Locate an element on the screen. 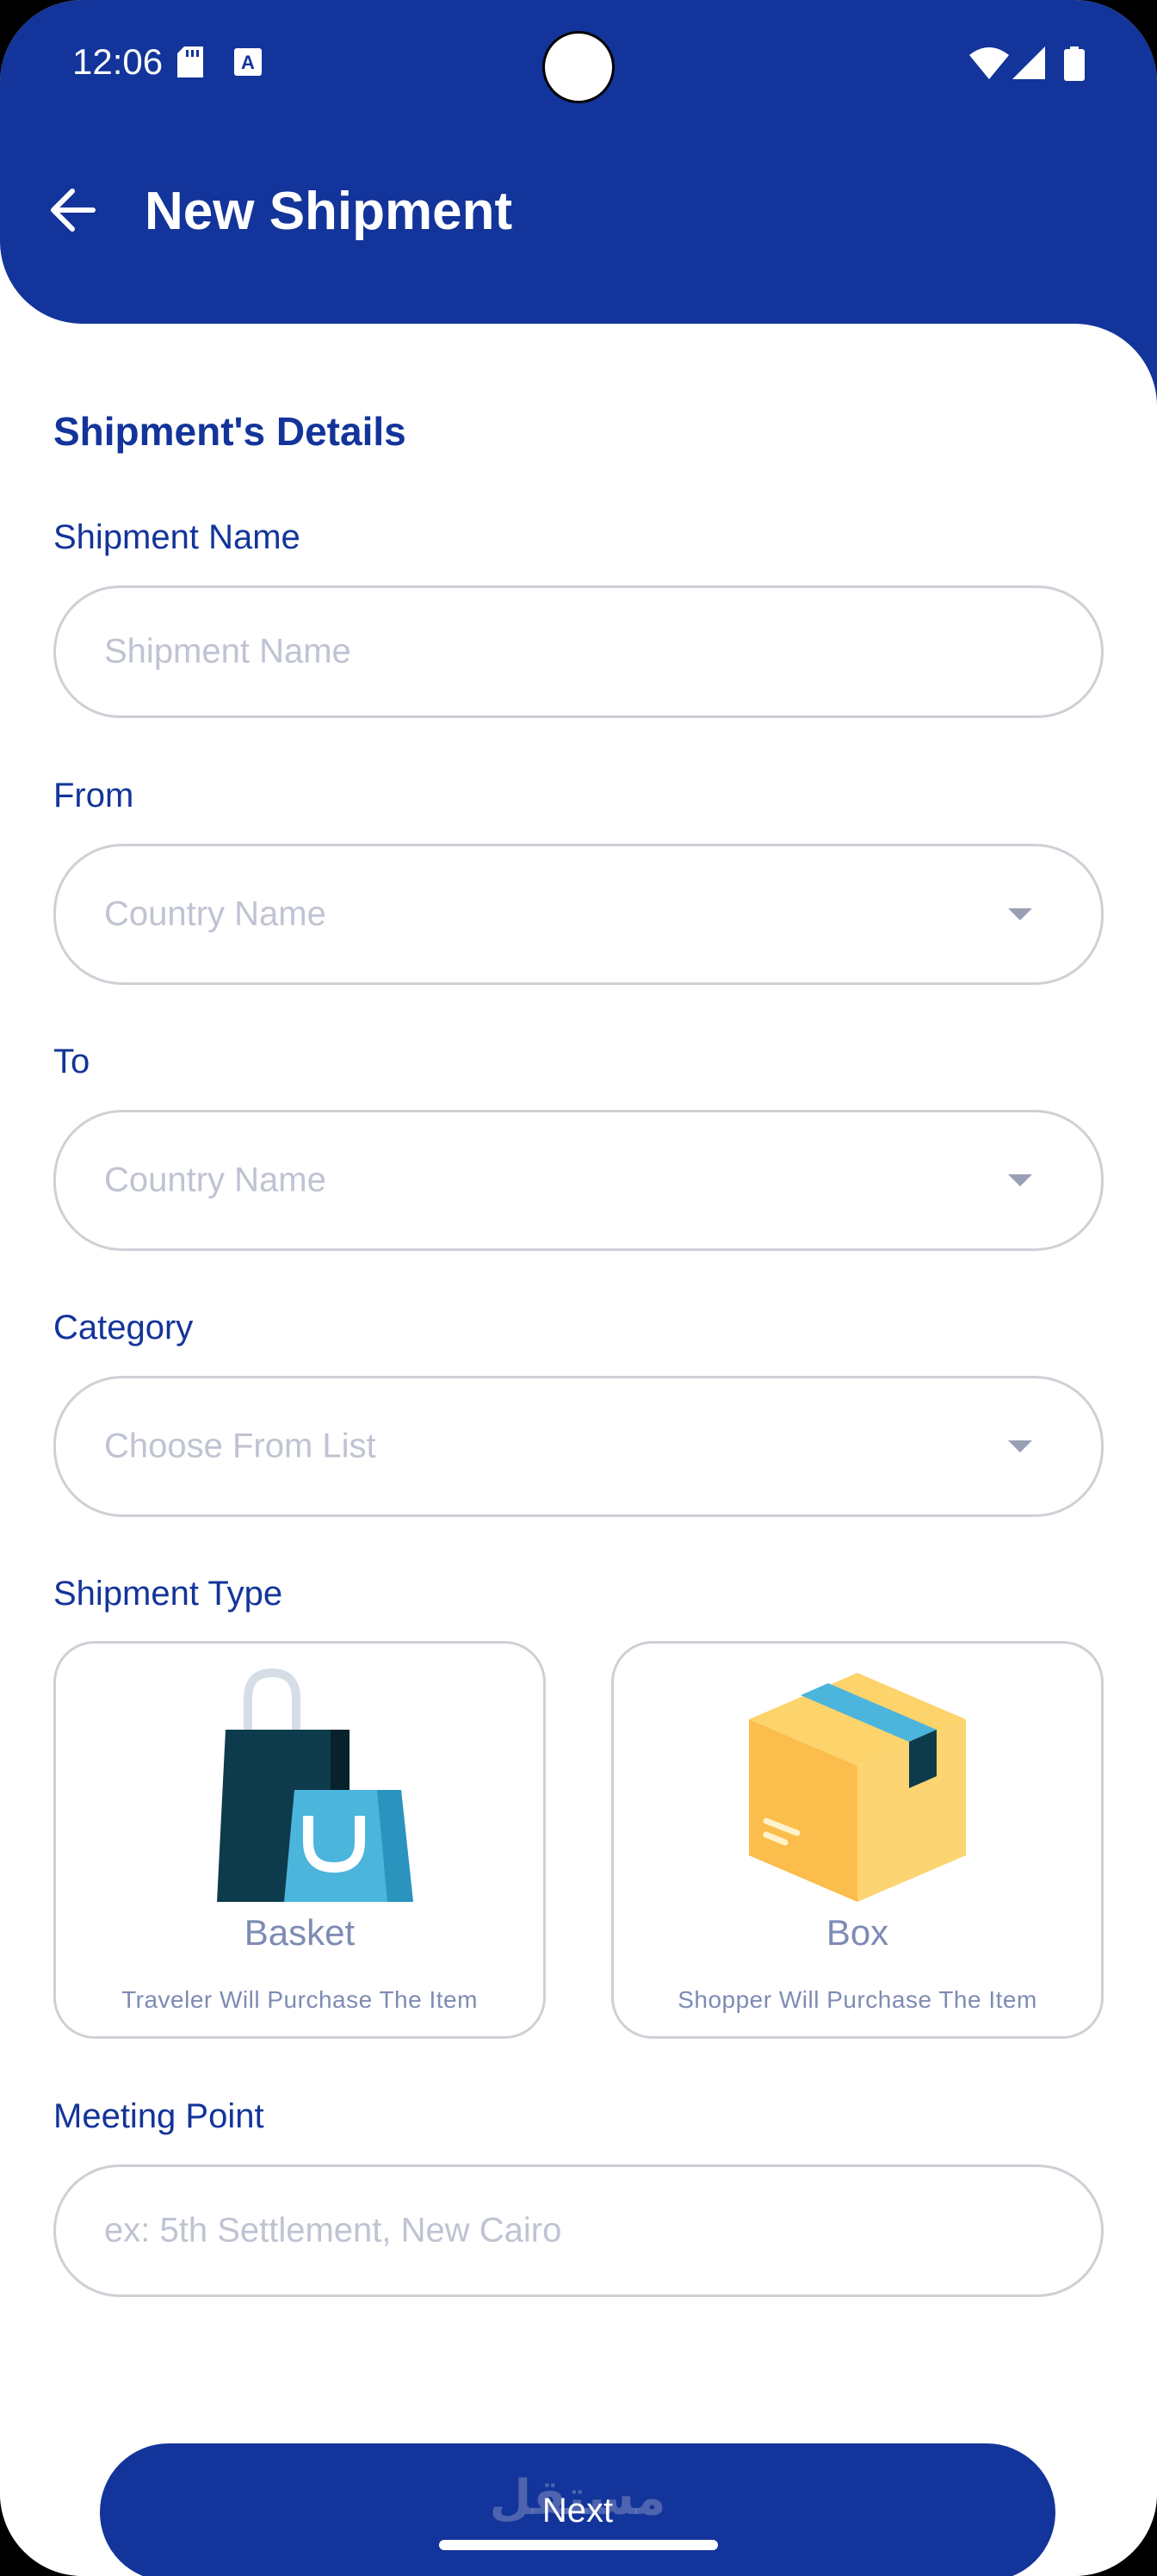 This screenshot has width=1157, height=2576. shipment-type-label: Shipment Type is located at coordinates (168, 1594).